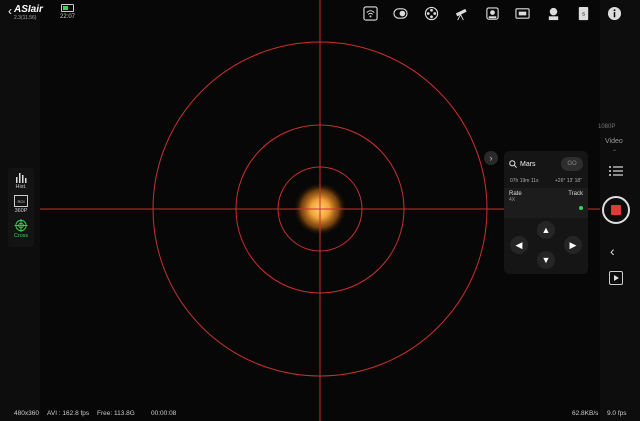 This screenshot has height=421, width=640. I want to click on arrow-left-button: ◀, so click(519, 245).